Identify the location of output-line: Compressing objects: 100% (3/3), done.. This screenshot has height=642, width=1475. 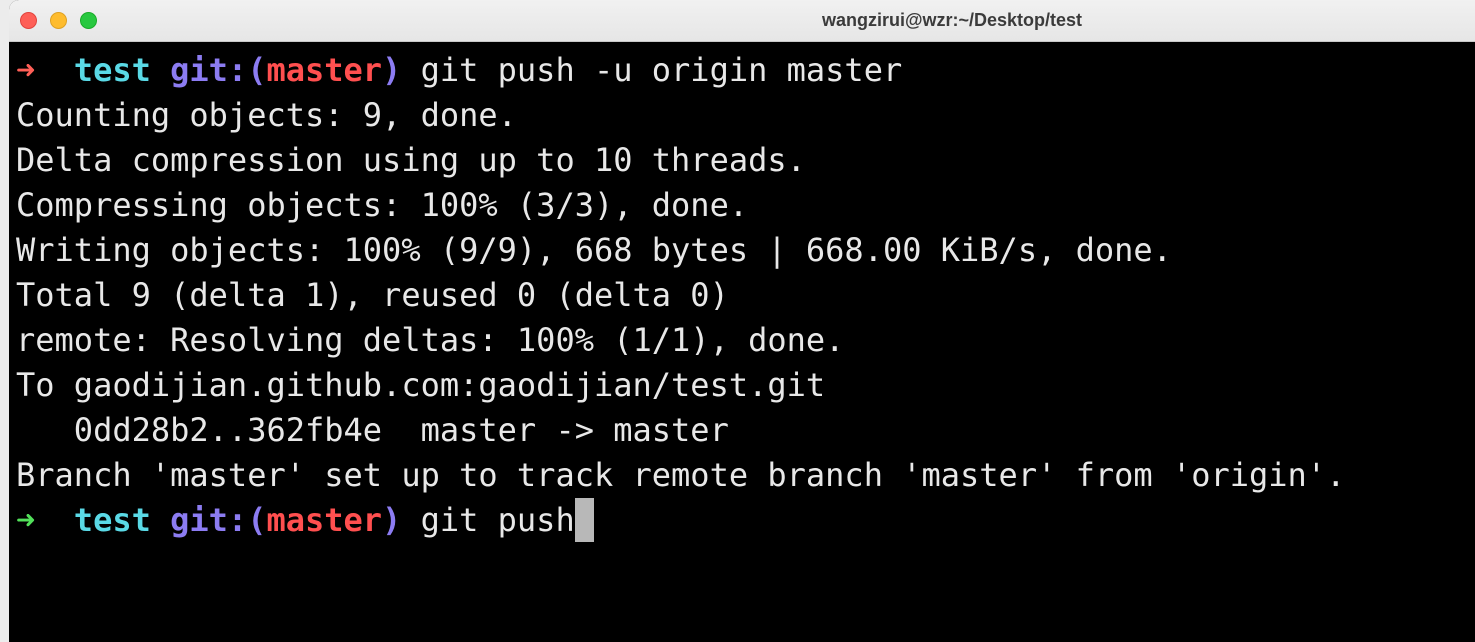
(382, 205).